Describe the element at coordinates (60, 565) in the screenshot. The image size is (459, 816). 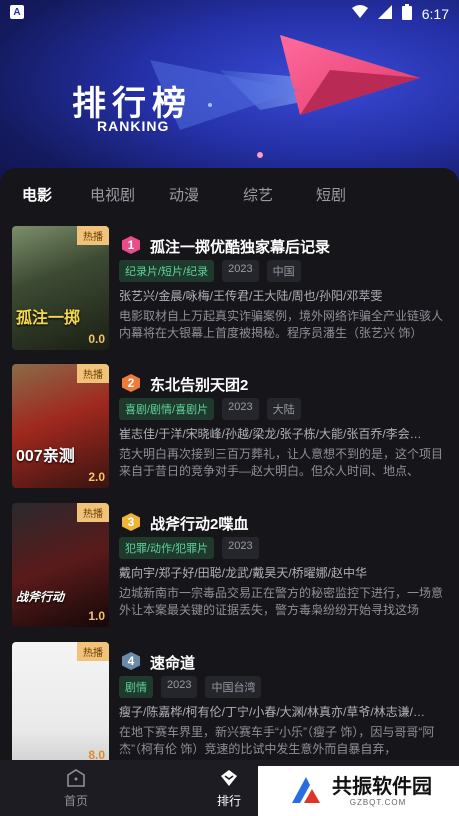
I see `poster-image: 战斧行动 热播 1.0` at that location.